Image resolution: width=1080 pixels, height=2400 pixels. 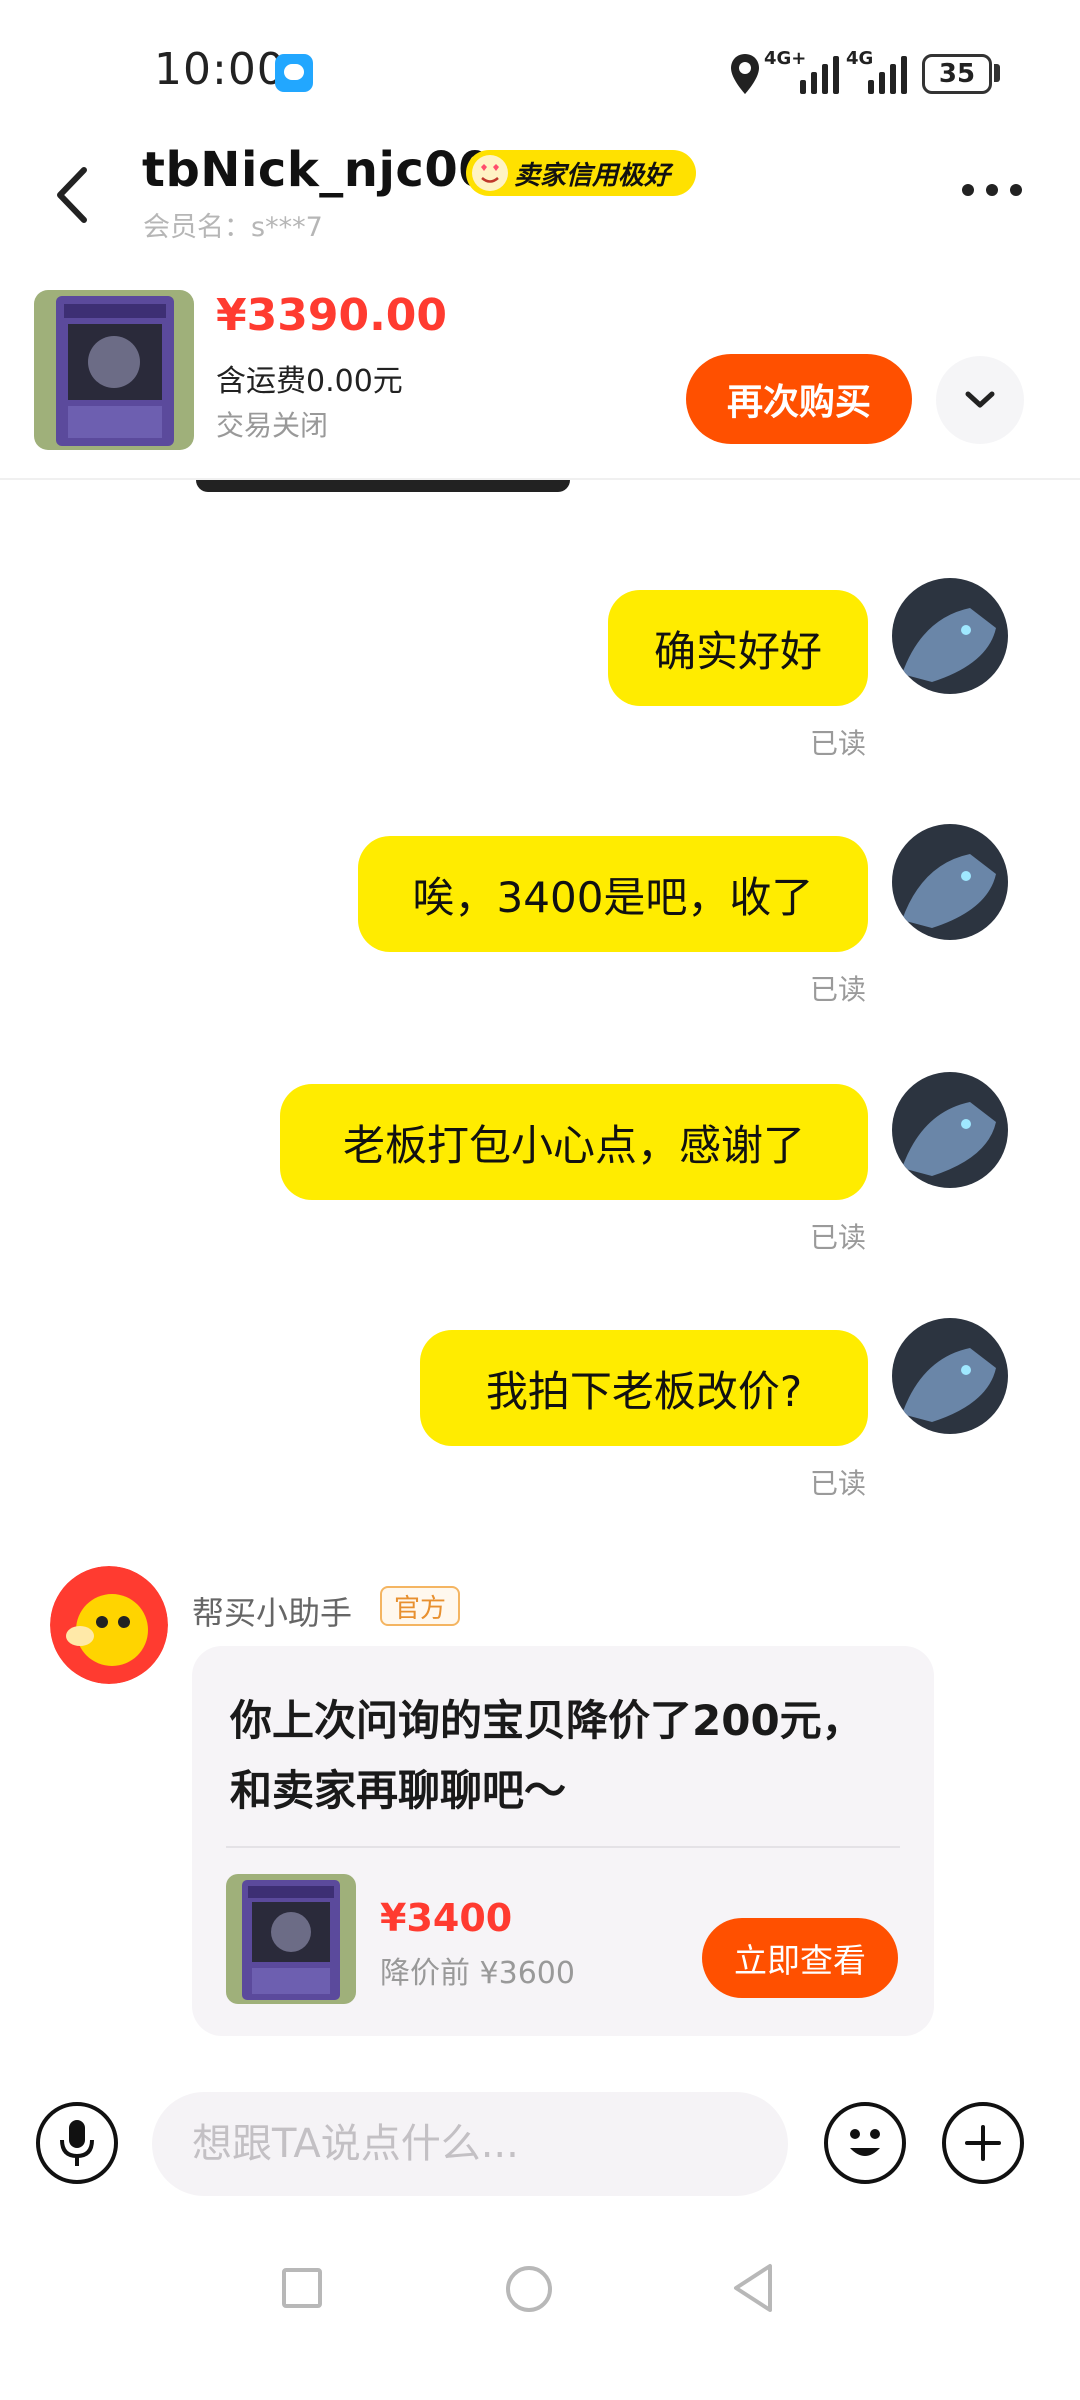 I want to click on product-thumbnail, so click(x=114, y=370).